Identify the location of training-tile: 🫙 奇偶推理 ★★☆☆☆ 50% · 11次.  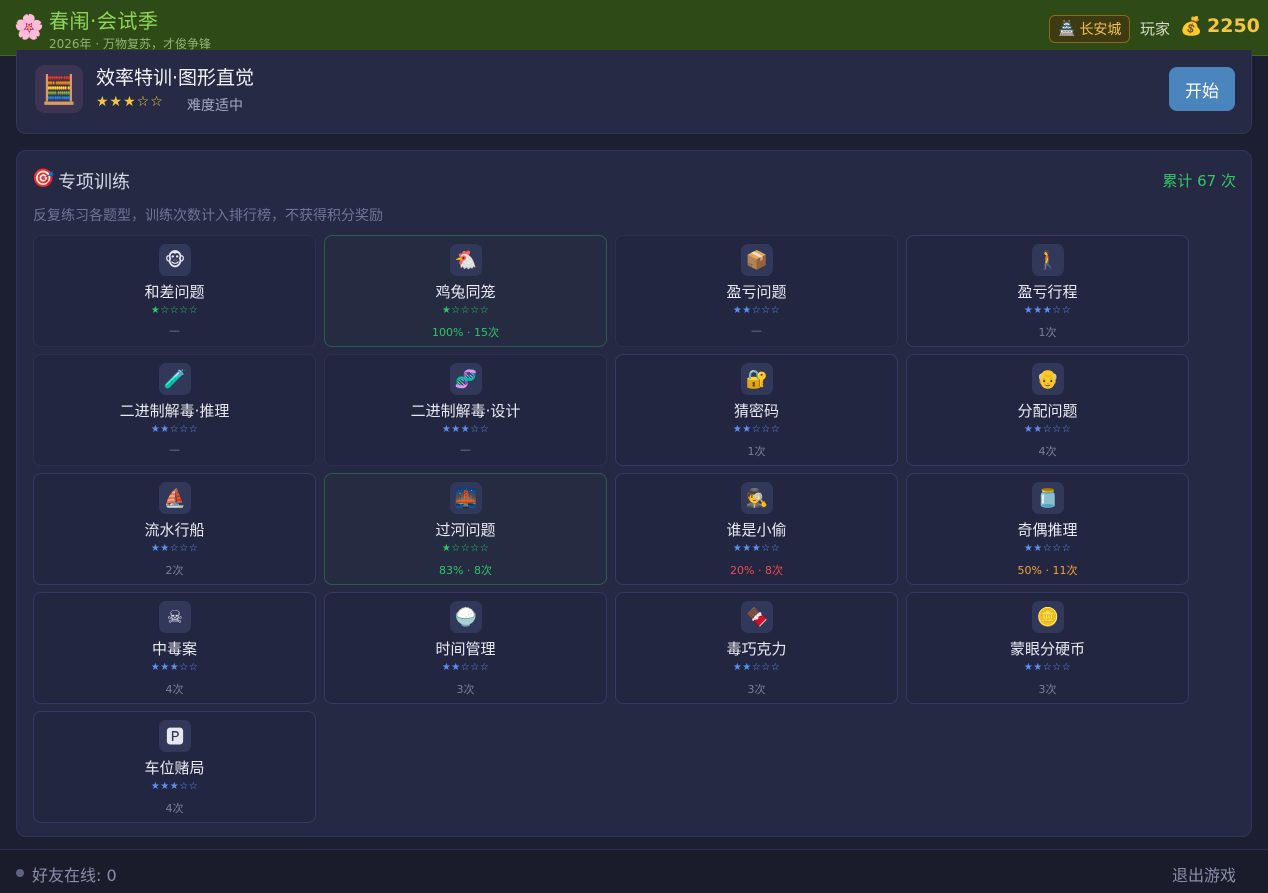
(1047, 529).